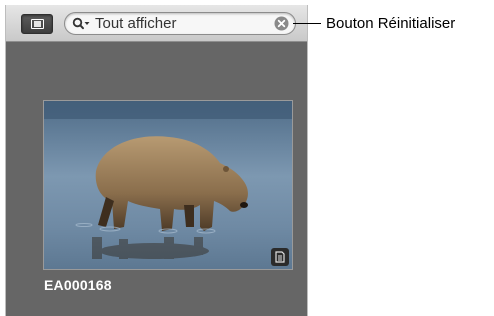 The height and width of the screenshot is (316, 494). I want to click on search-input-value: Tout afficher, so click(135, 24).